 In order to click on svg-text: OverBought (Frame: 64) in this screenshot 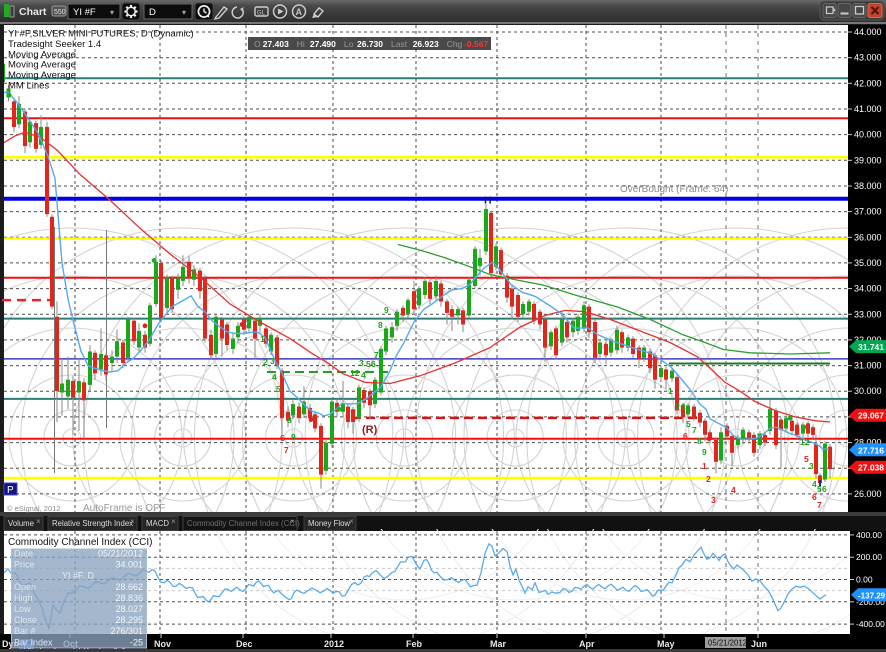, I will do `click(674, 189)`.